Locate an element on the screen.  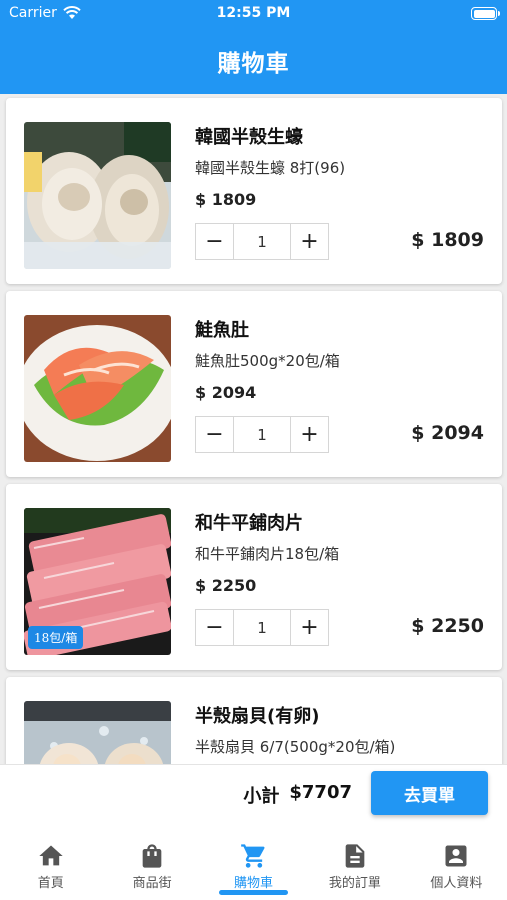
app-bar: 購物車 is located at coordinates (253, 61).